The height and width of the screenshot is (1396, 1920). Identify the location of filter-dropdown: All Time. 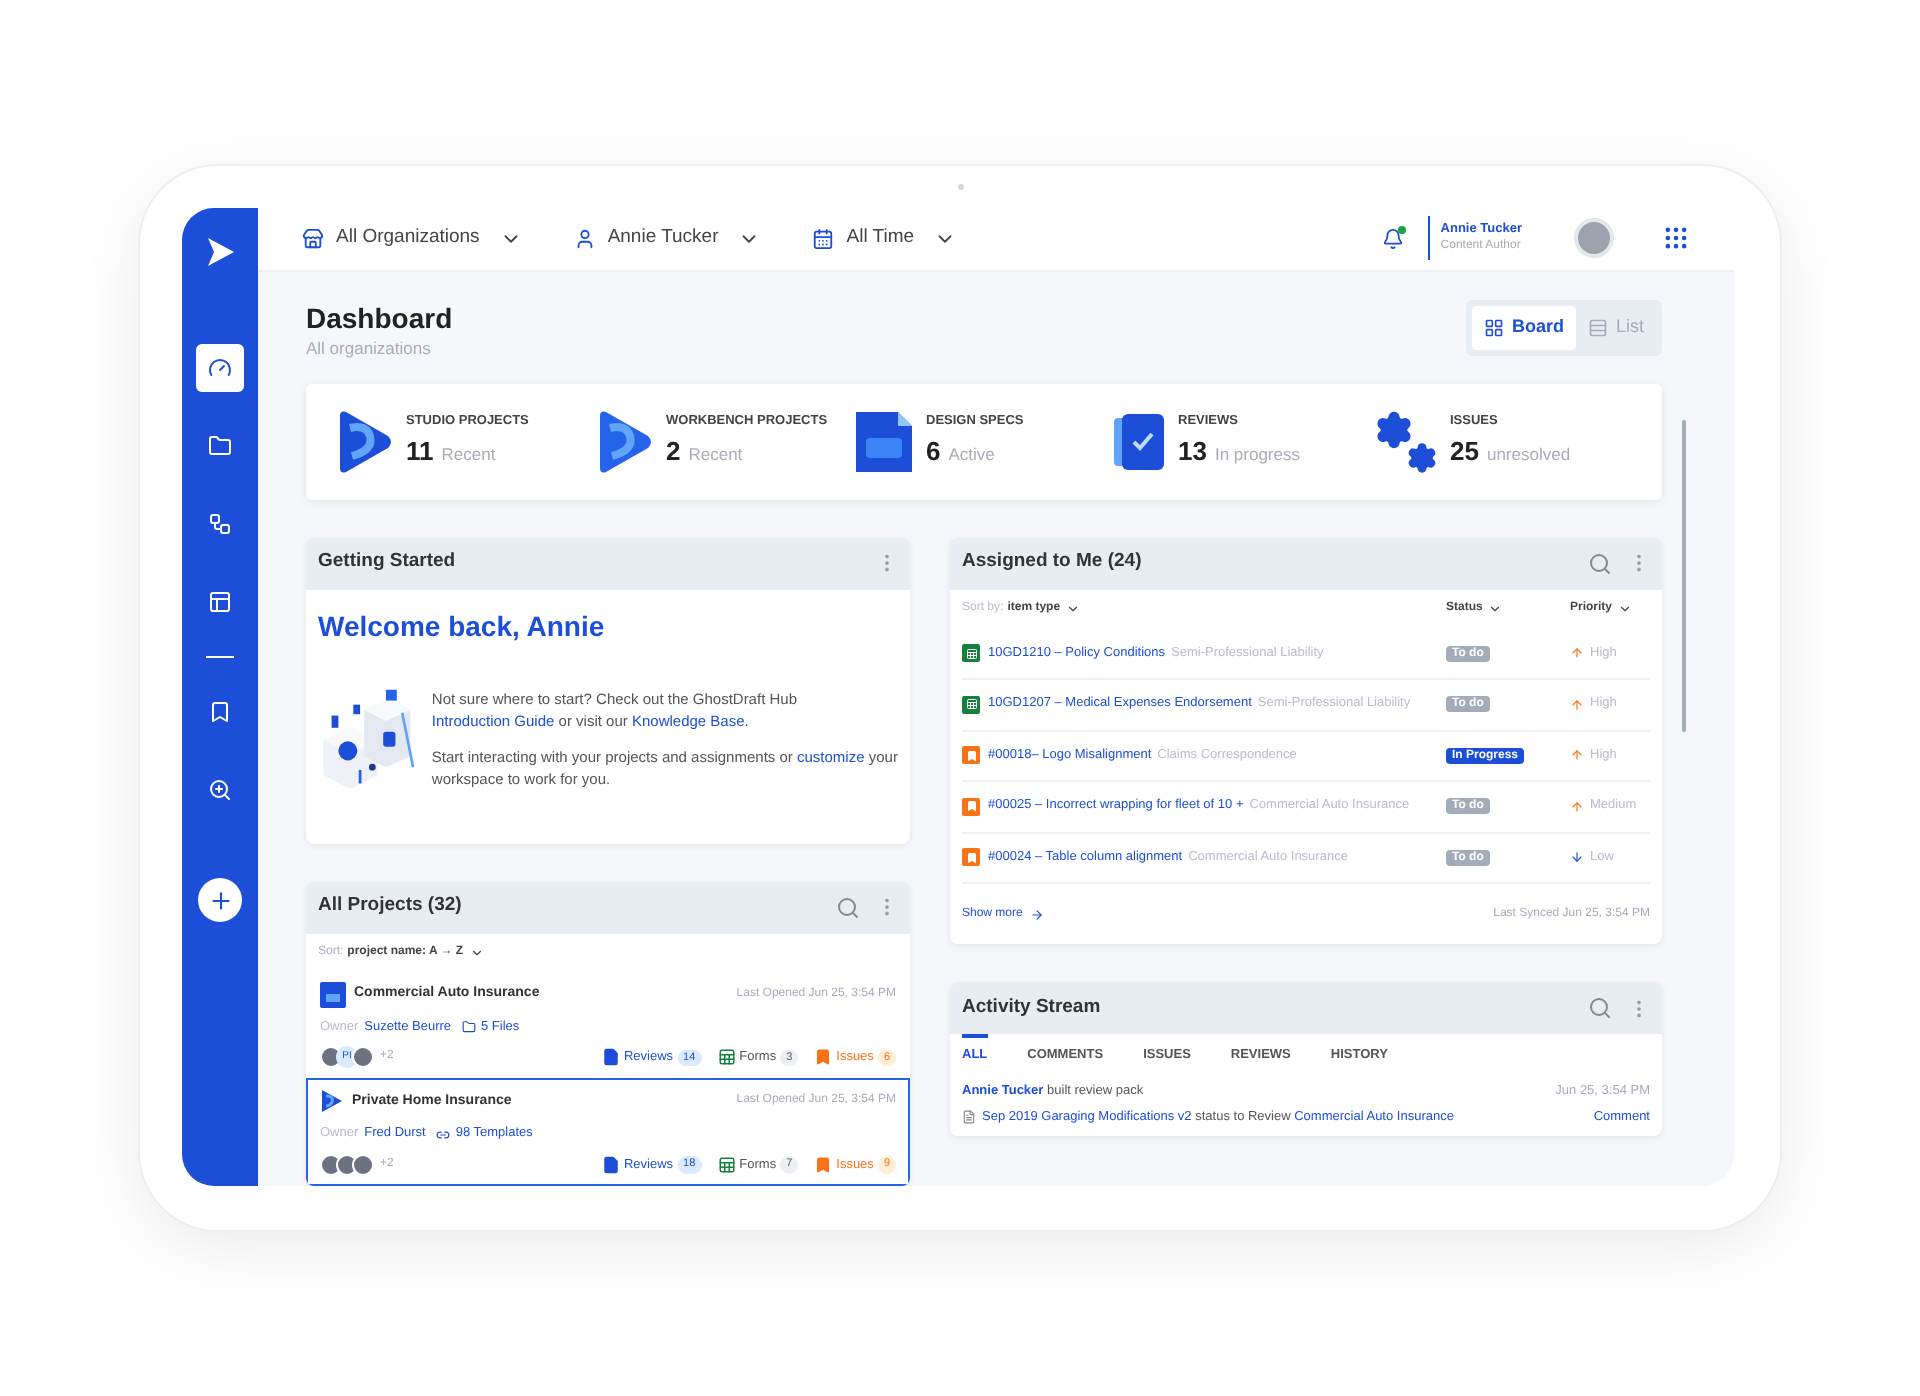
(884, 238).